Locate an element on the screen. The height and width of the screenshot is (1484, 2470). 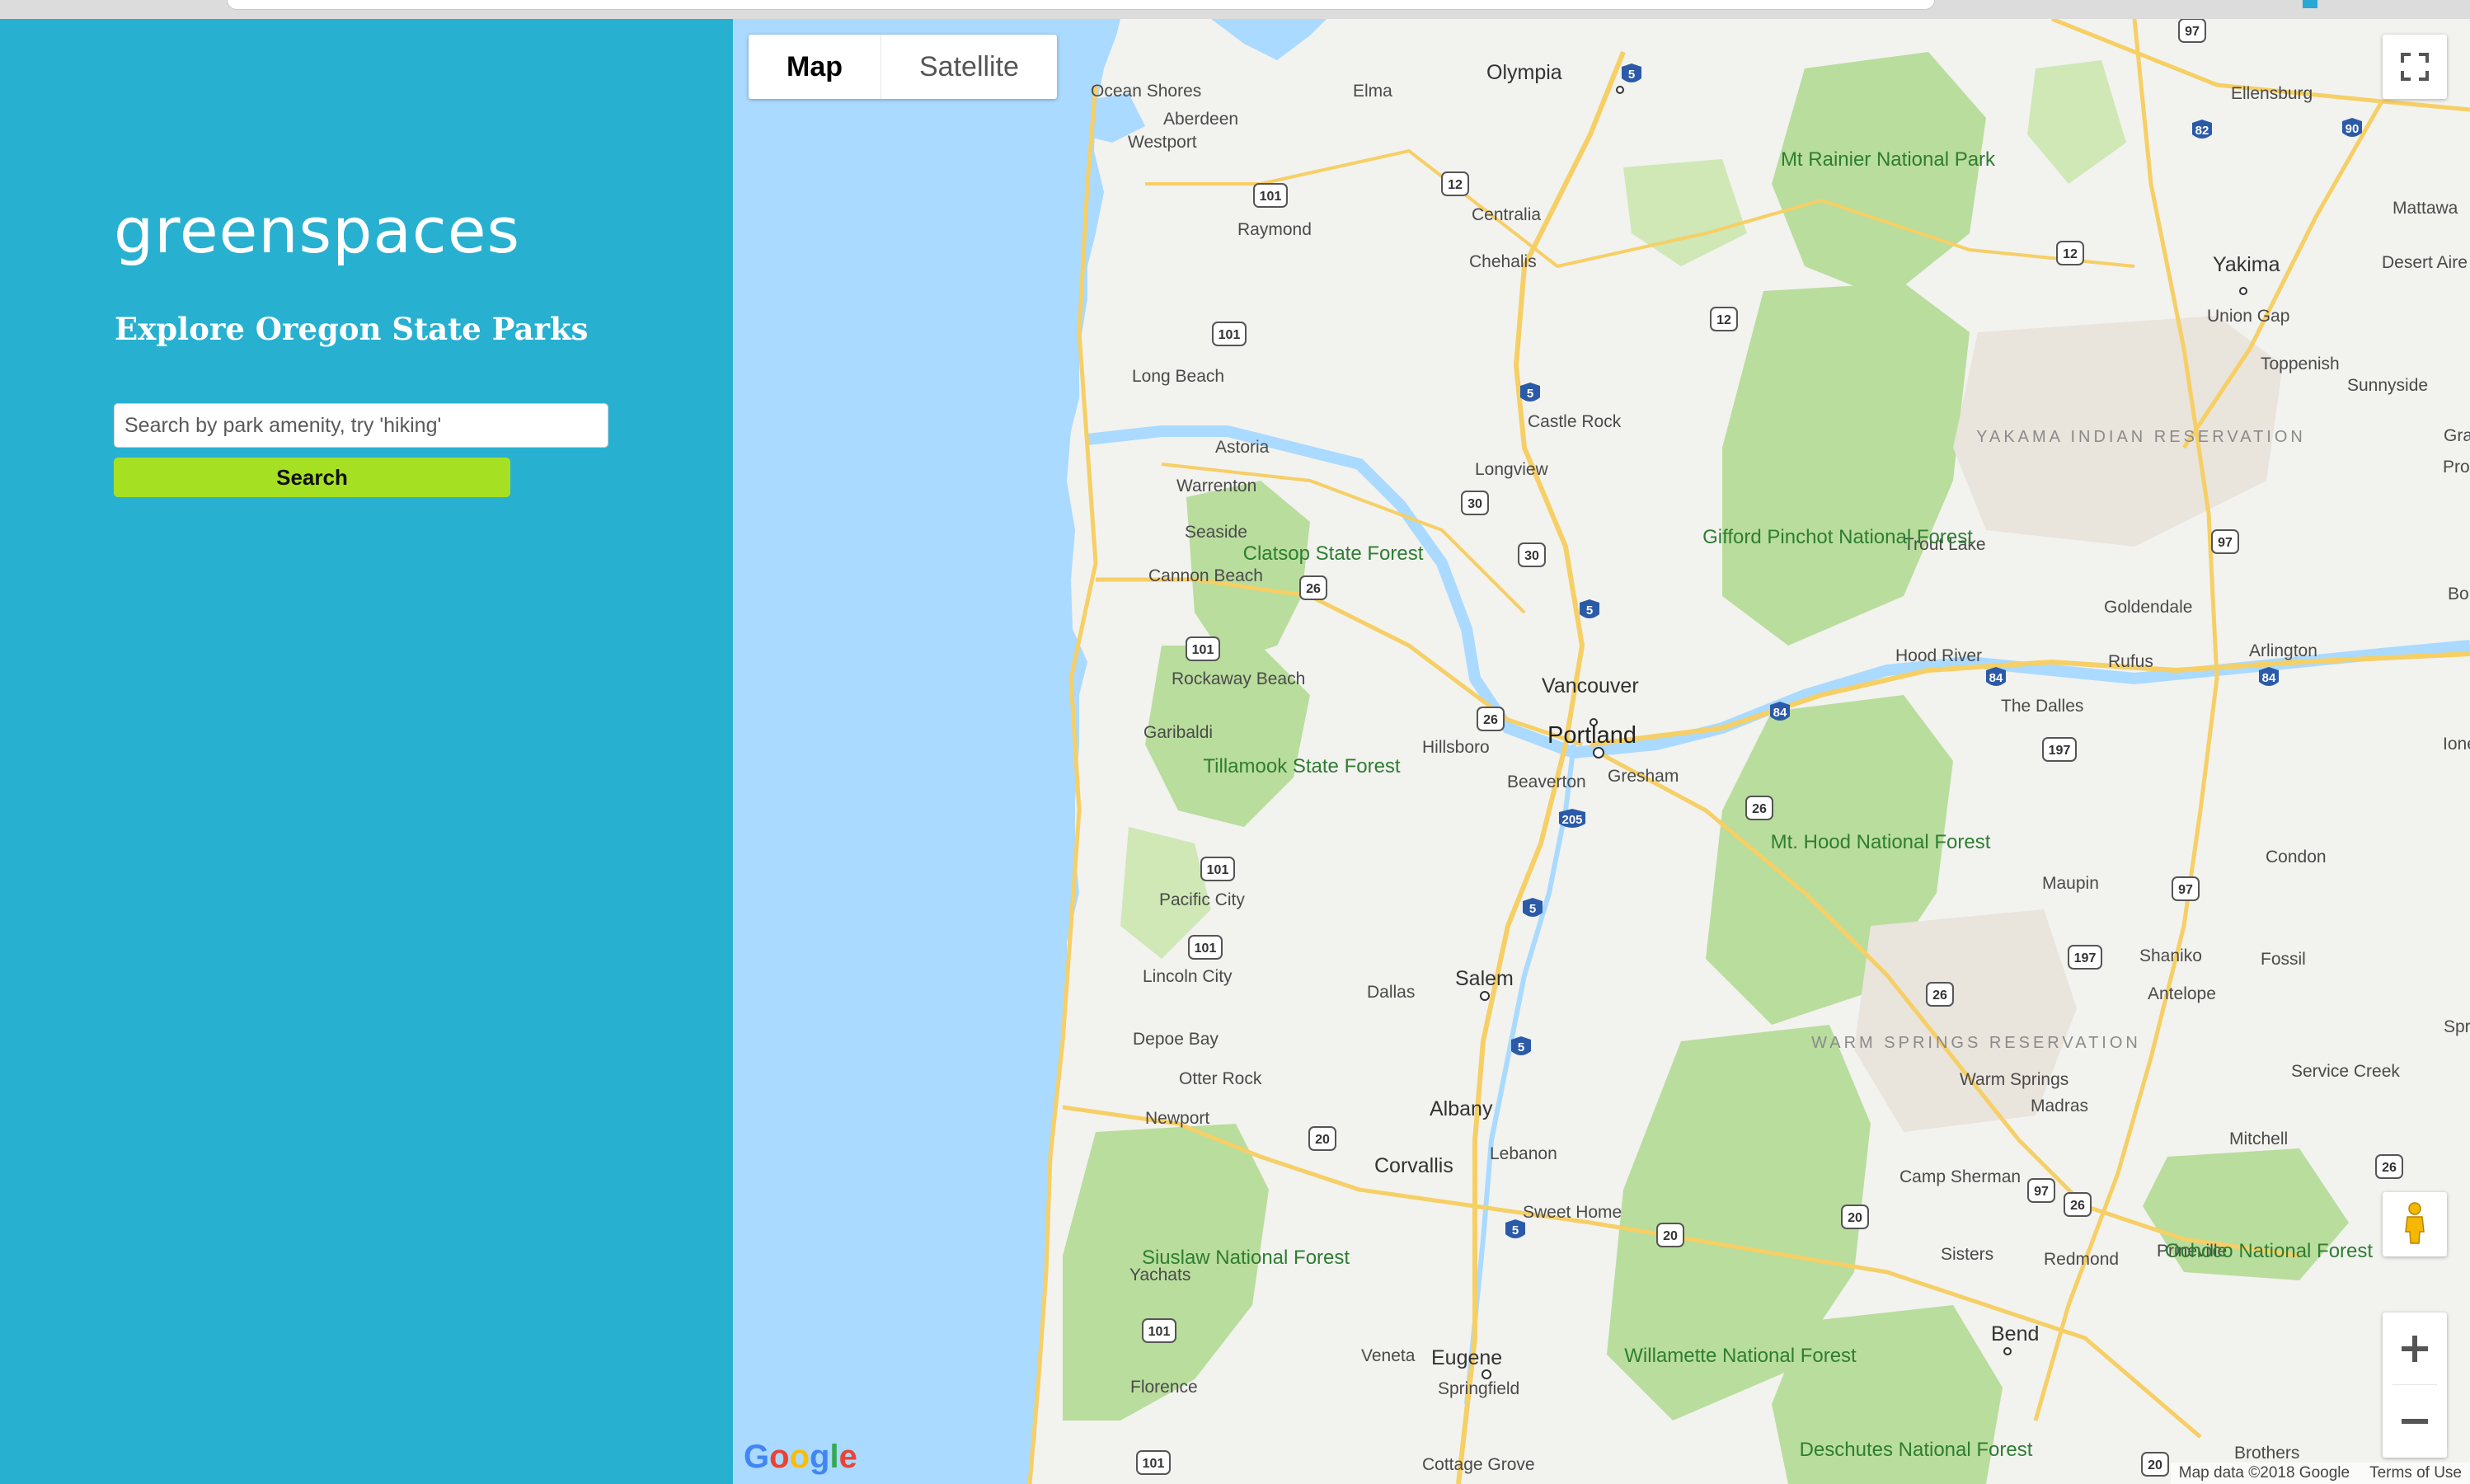
label-cottage-grove: Cottage Grove is located at coordinates (1478, 1464).